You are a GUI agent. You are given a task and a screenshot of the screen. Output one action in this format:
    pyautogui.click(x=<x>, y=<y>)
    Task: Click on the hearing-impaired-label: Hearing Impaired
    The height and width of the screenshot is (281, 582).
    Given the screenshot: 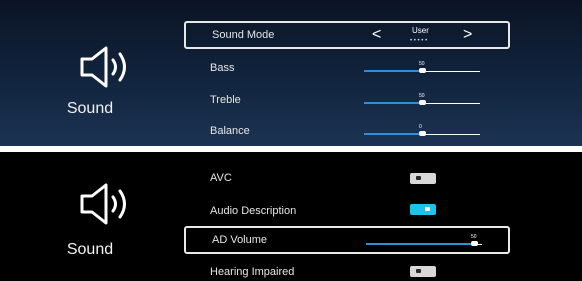 What is the action you would take?
    pyautogui.click(x=252, y=272)
    